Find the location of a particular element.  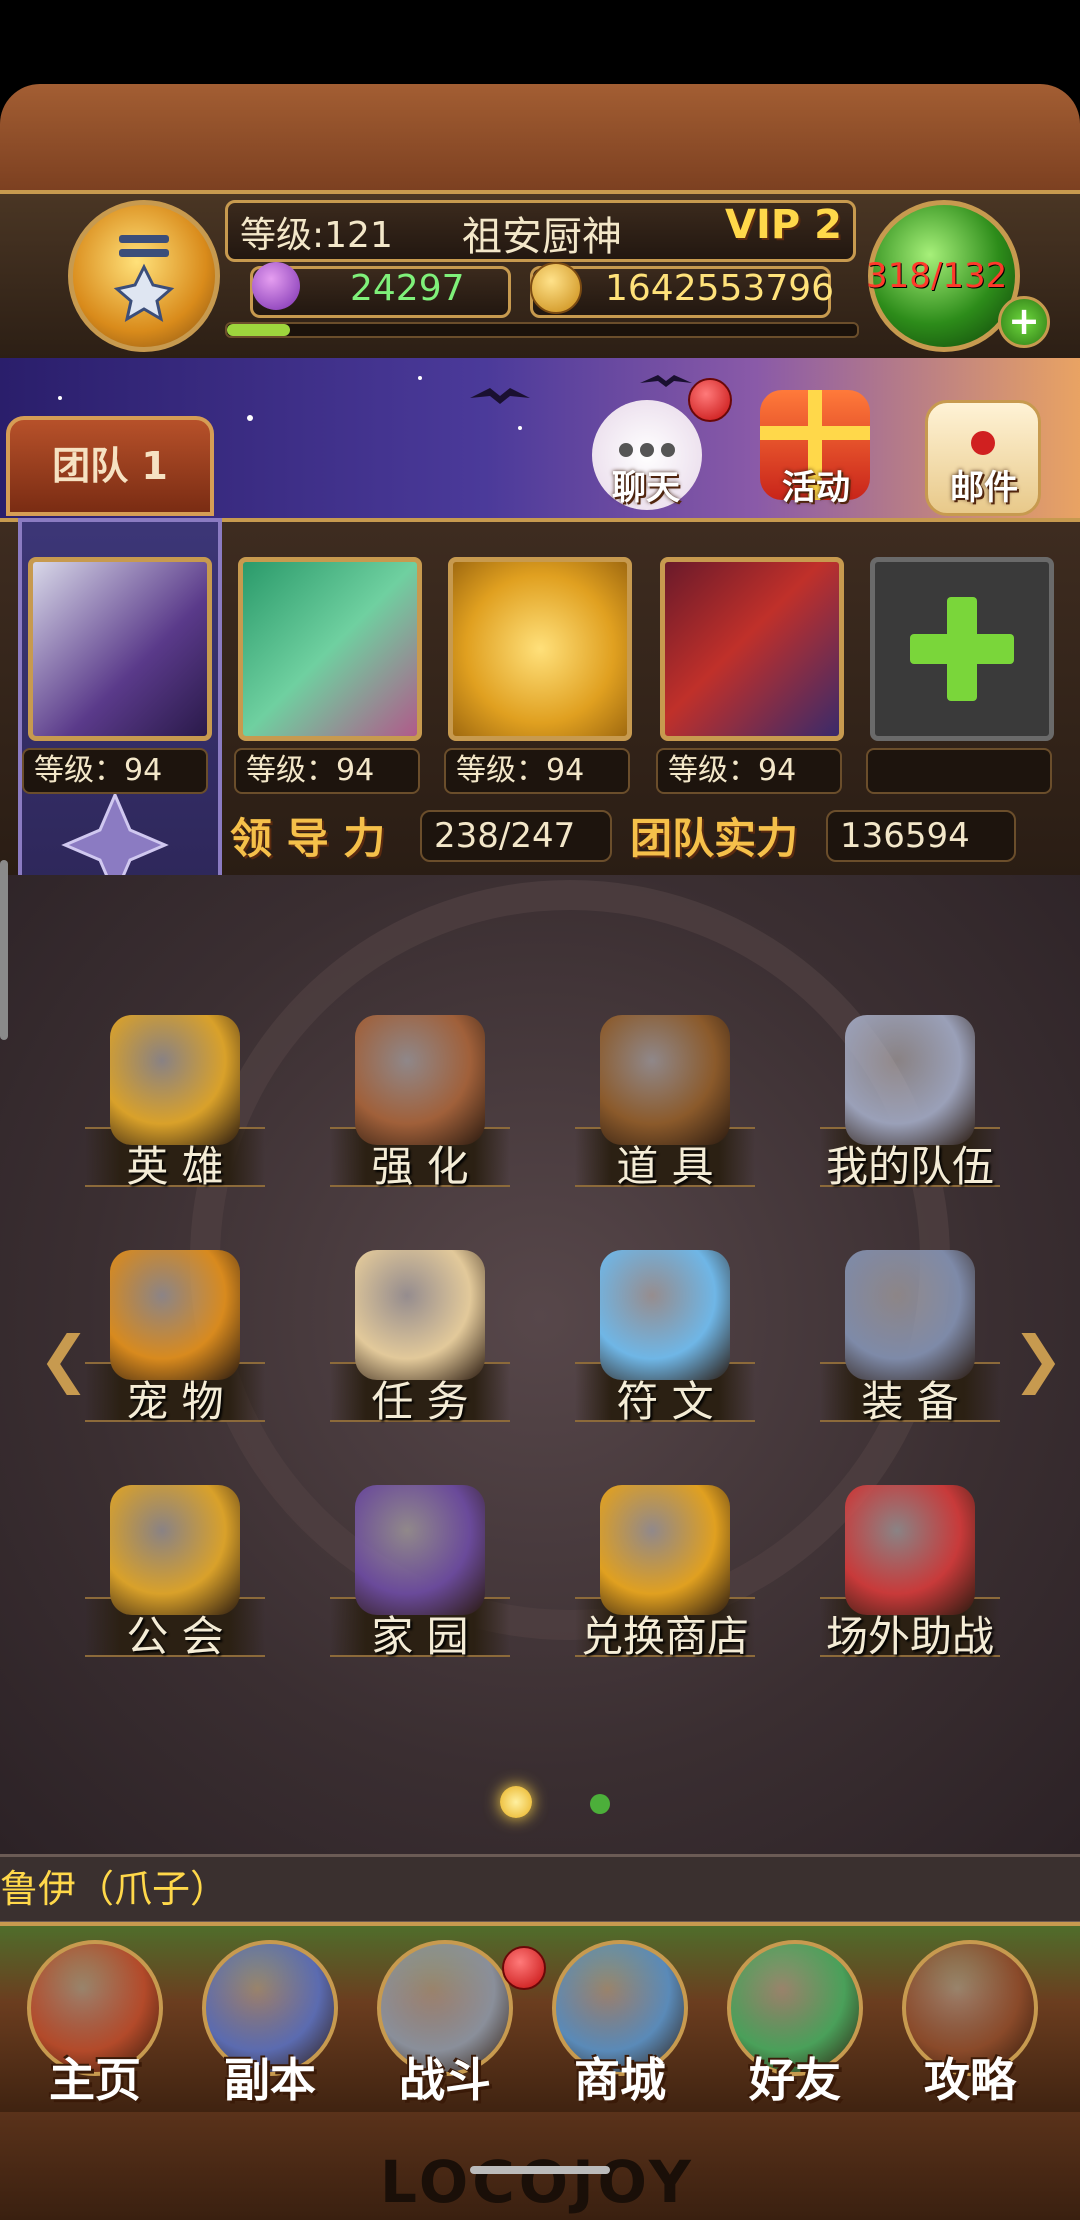

locojoy-logo: LOCOJOY is located at coordinates (537, 2182).